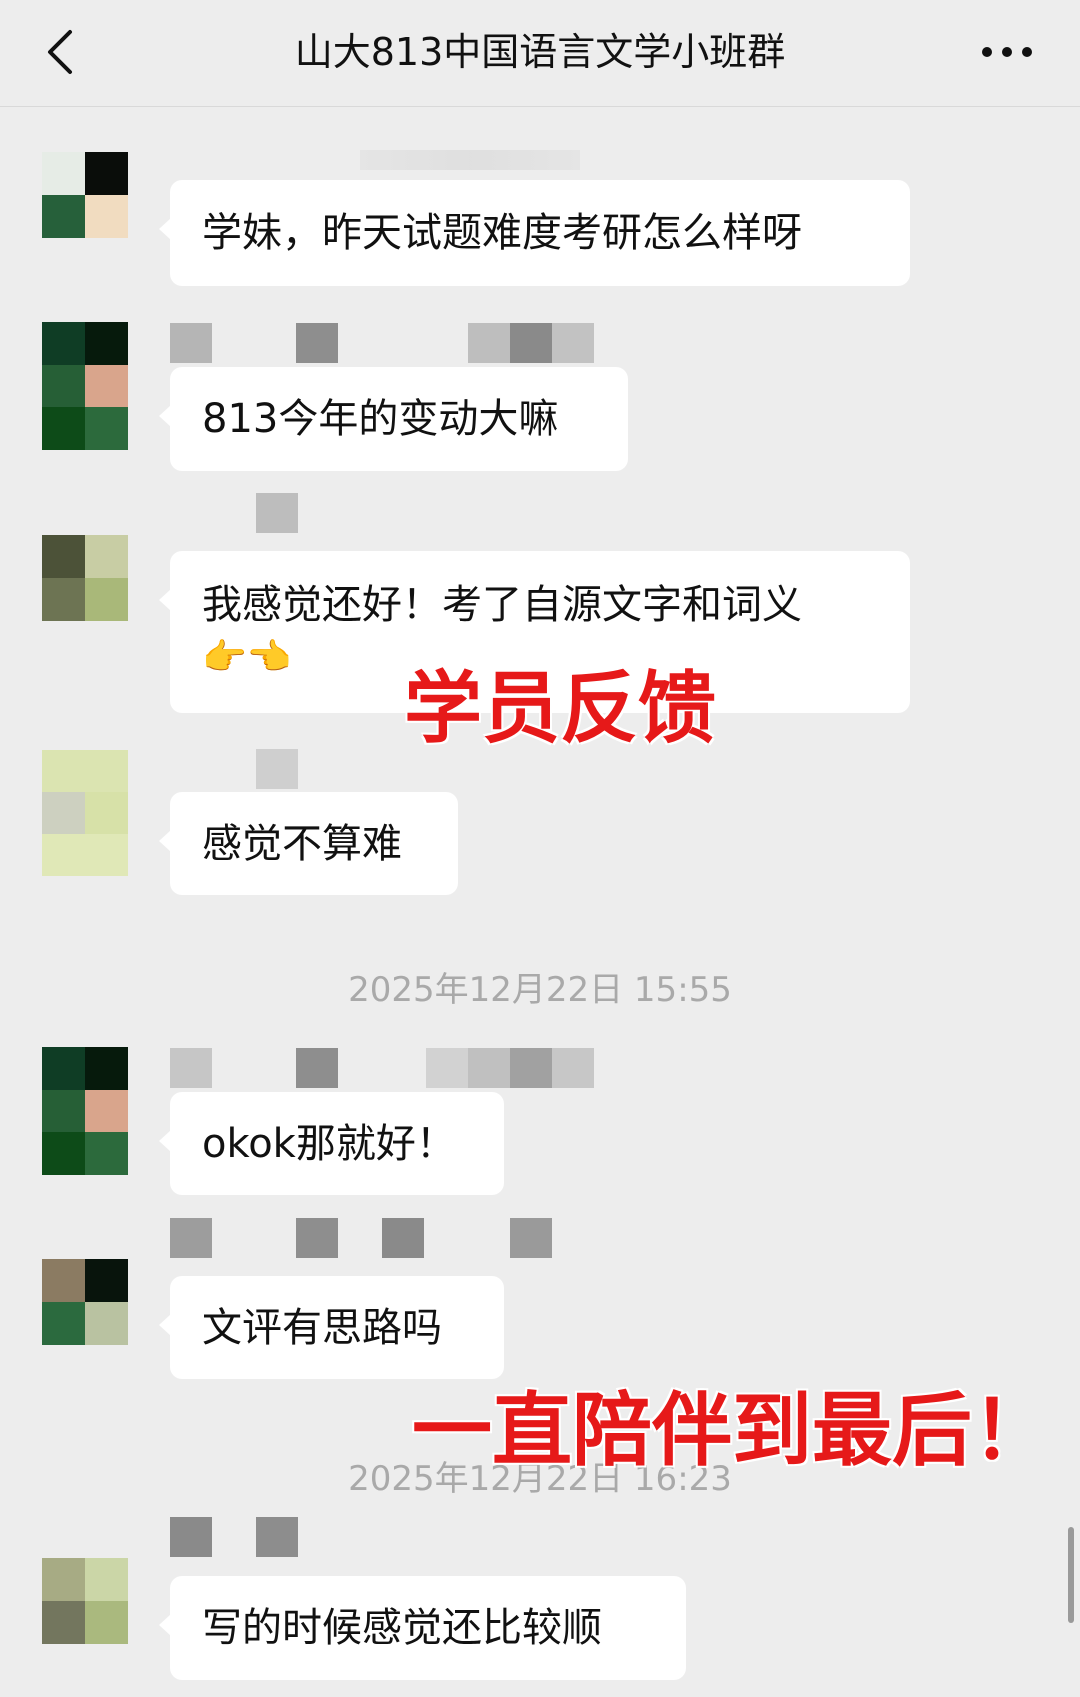  I want to click on message-text: 我感觉还好！考了自源文字和词义, so click(502, 605).